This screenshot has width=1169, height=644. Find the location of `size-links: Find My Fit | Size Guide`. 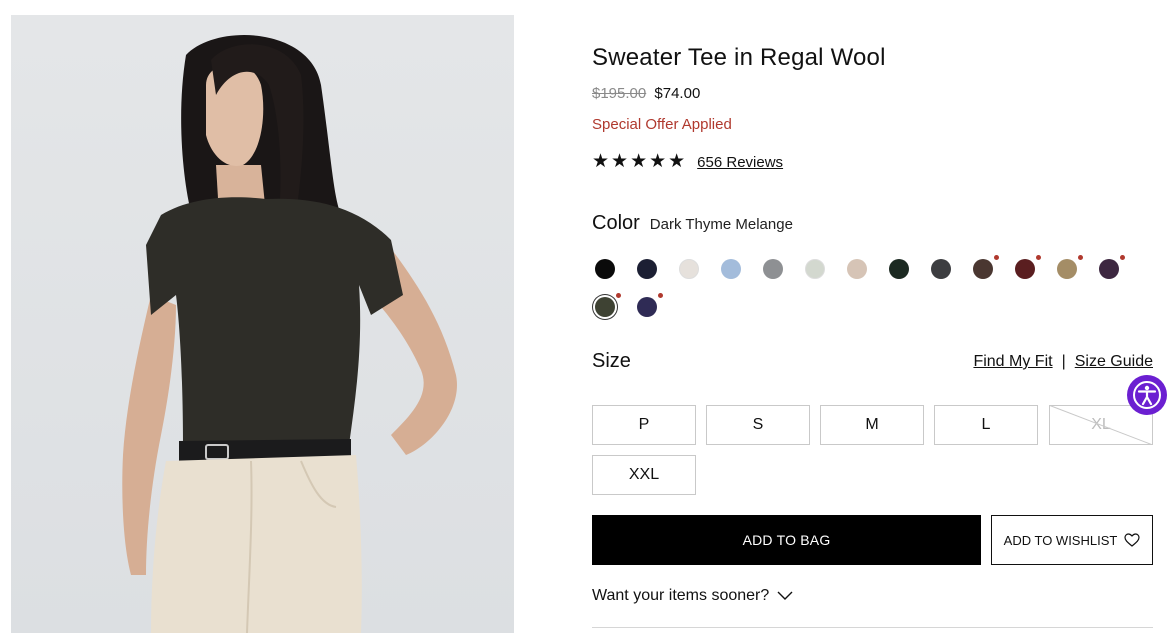

size-links: Find My Fit | Size Guide is located at coordinates (1063, 362).